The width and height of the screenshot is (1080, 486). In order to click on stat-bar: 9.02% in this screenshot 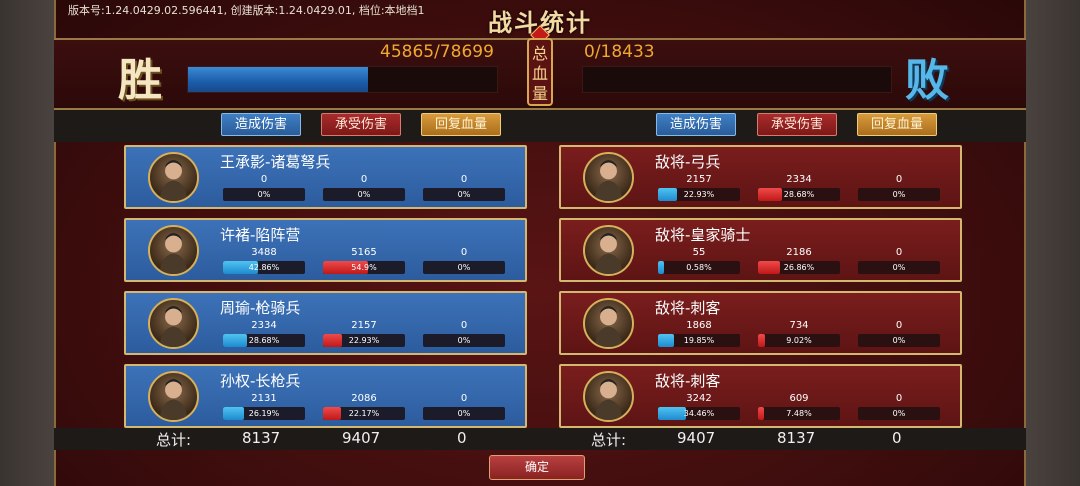, I will do `click(799, 340)`.